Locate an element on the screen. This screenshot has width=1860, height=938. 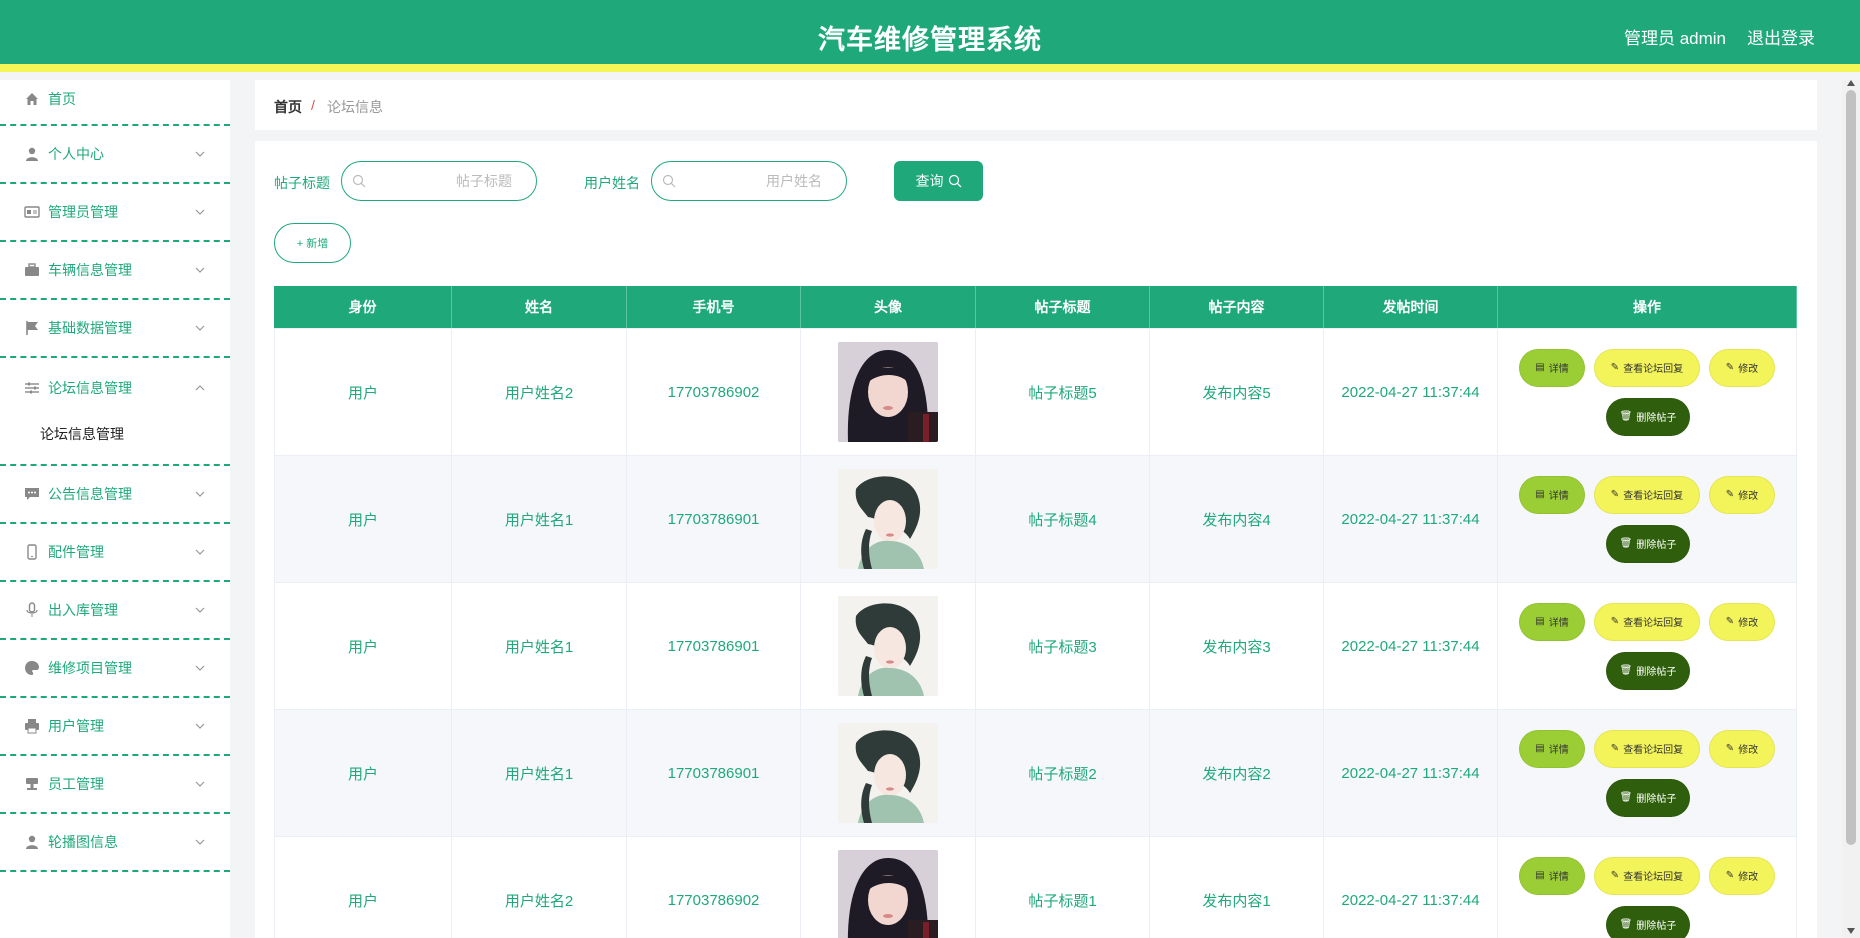
sidebar-item-parts: 配件管理 is located at coordinates (115, 553).